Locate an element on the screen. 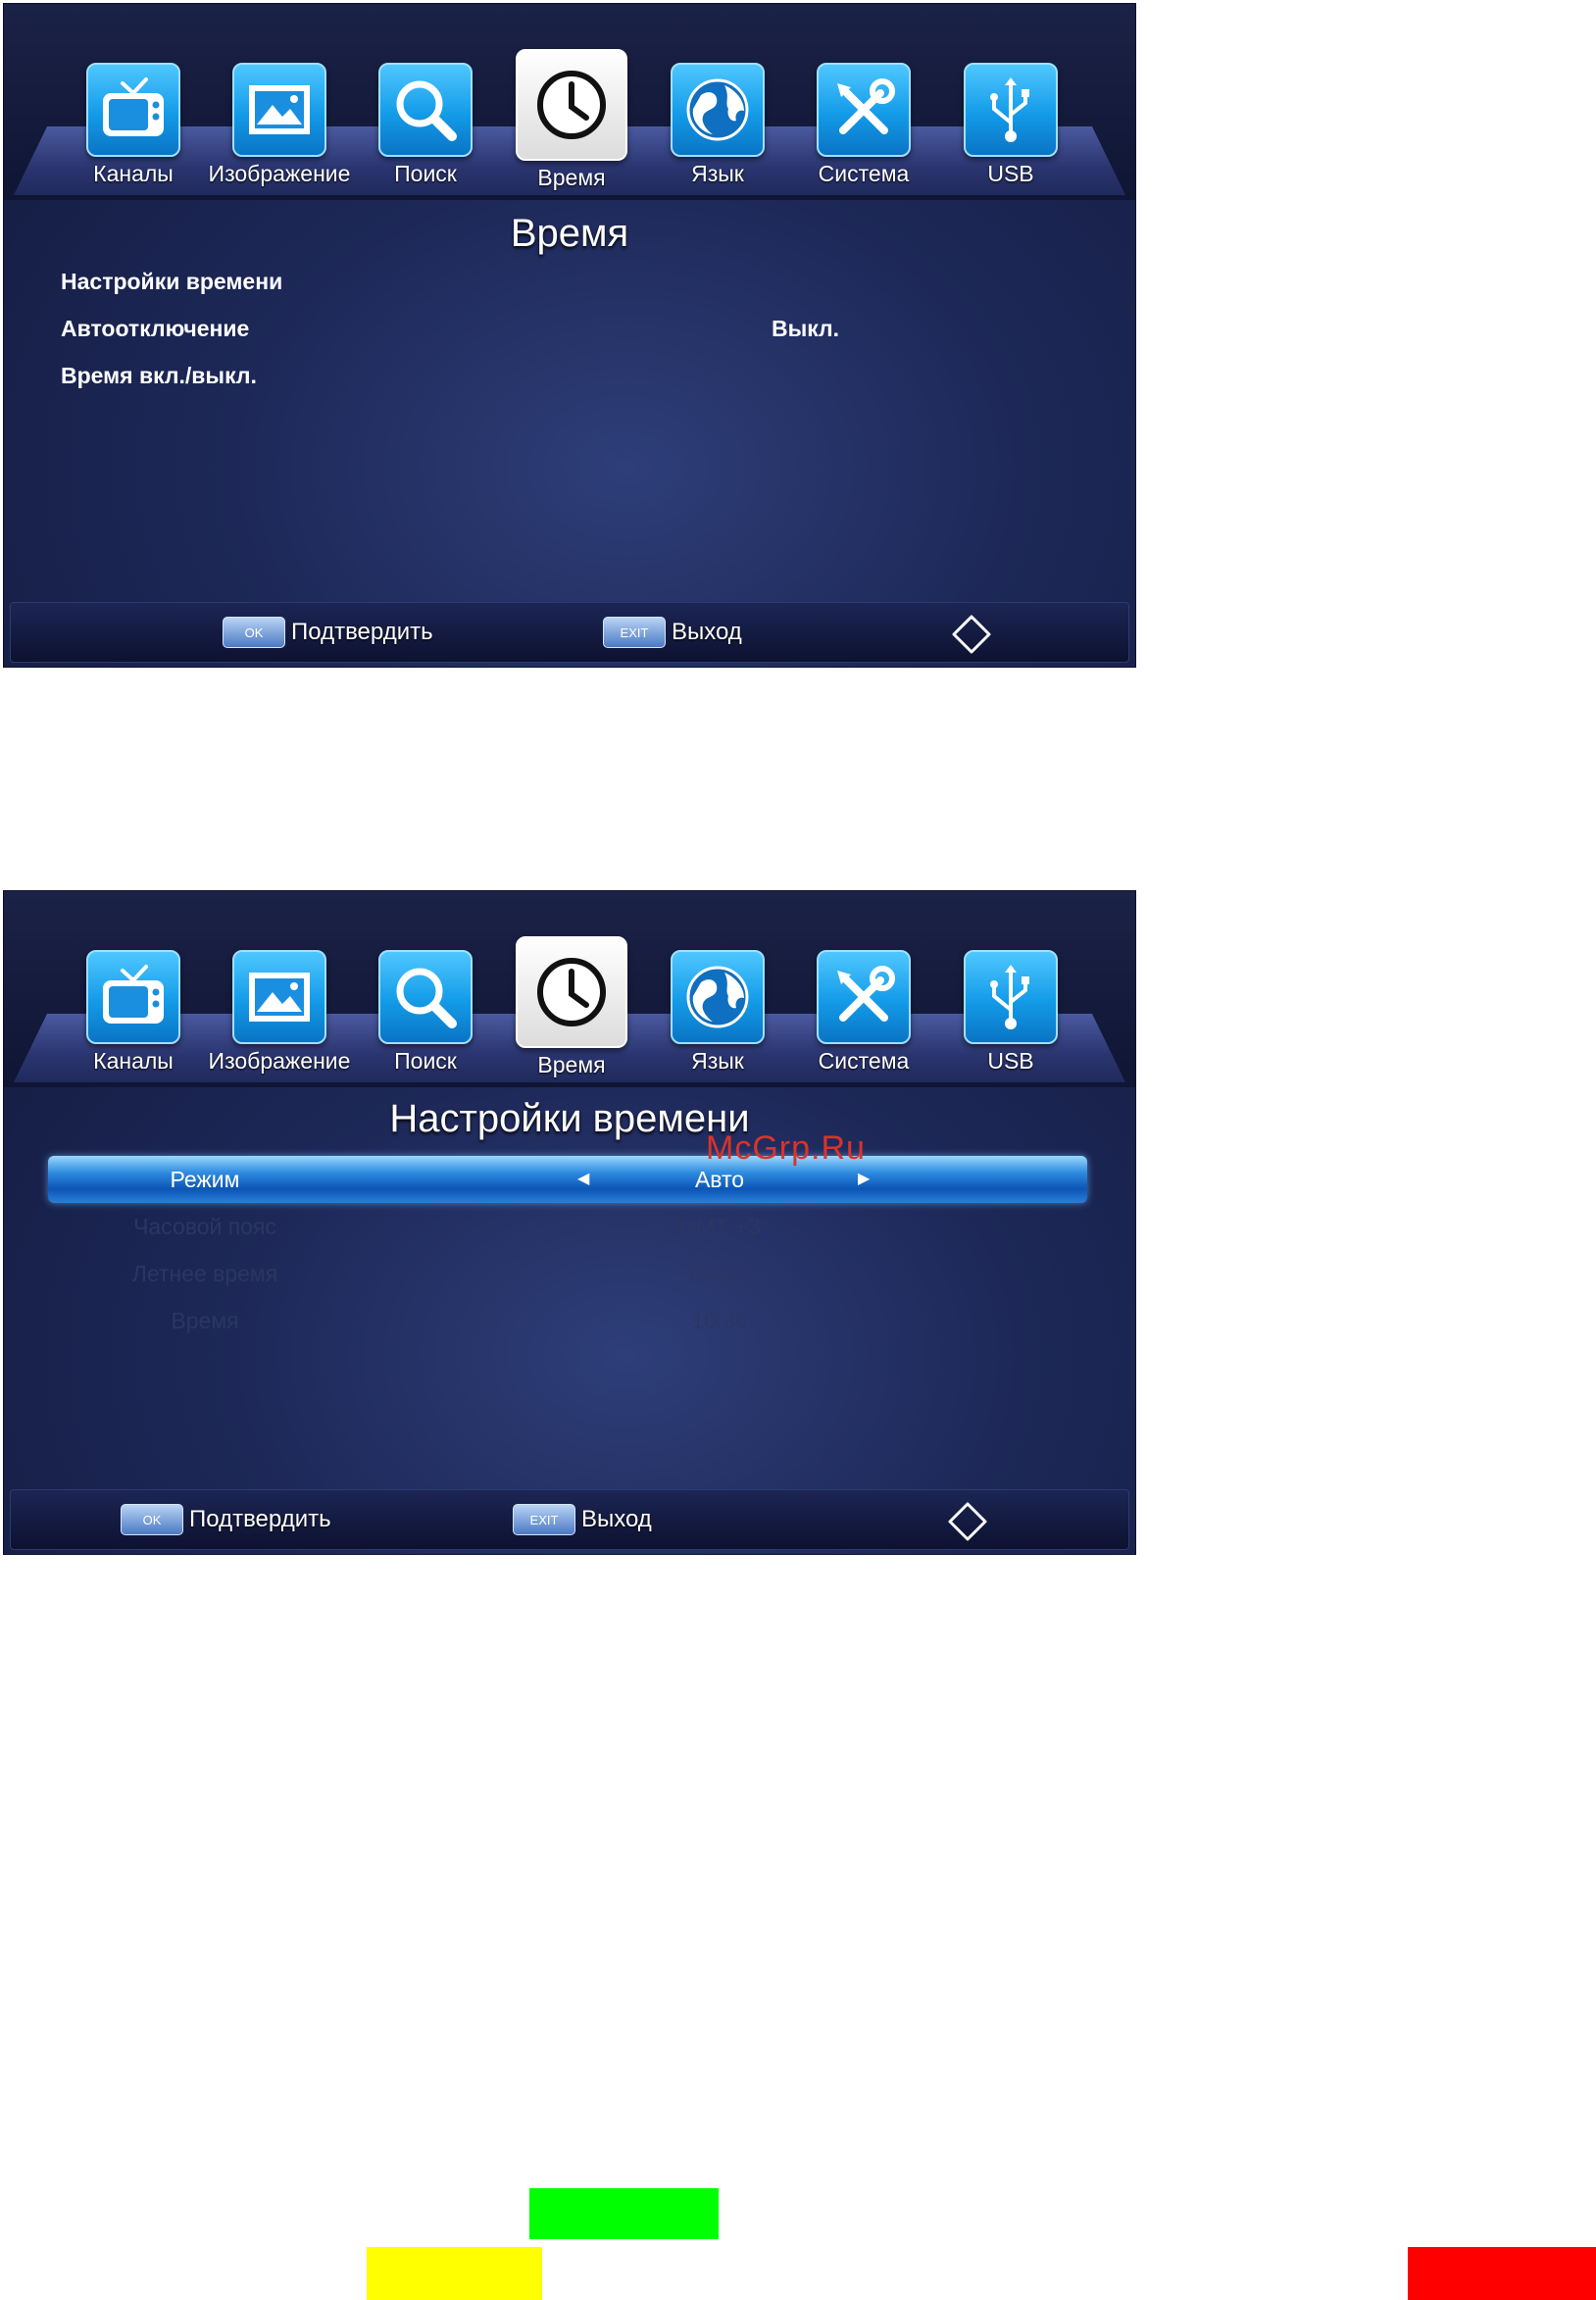 Image resolution: width=1596 pixels, height=2300 pixels. setting-value: Авто is located at coordinates (719, 1179).